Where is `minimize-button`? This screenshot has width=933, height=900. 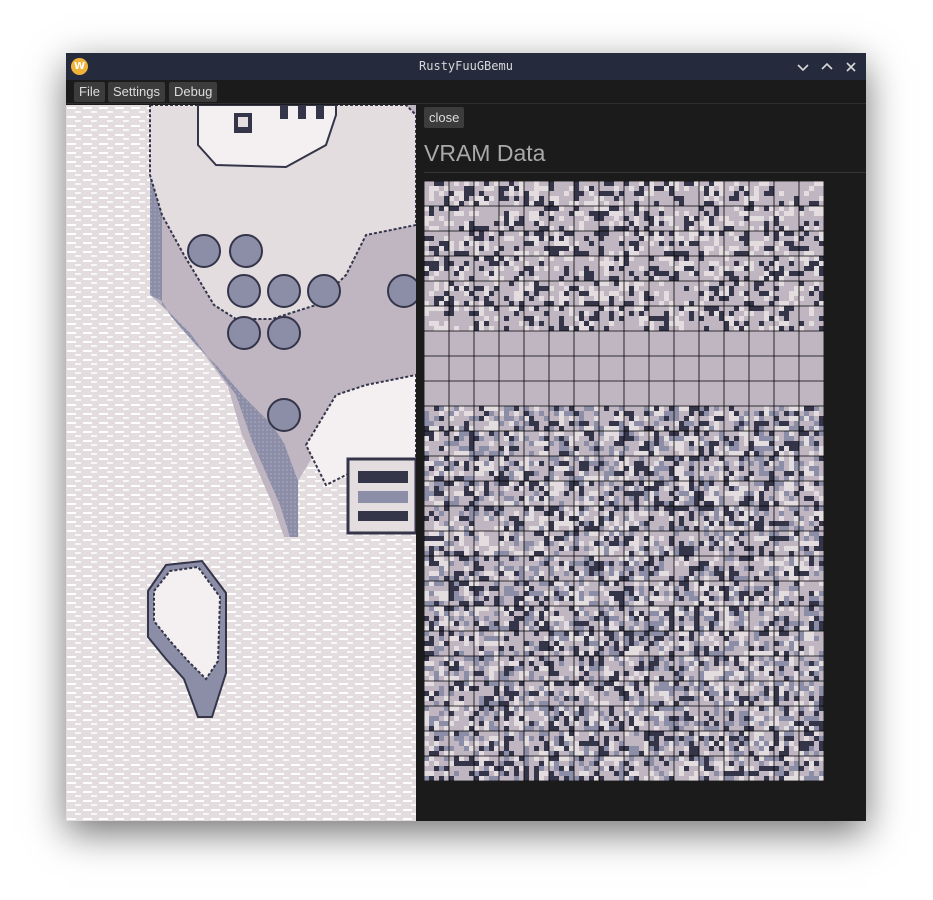
minimize-button is located at coordinates (803, 66).